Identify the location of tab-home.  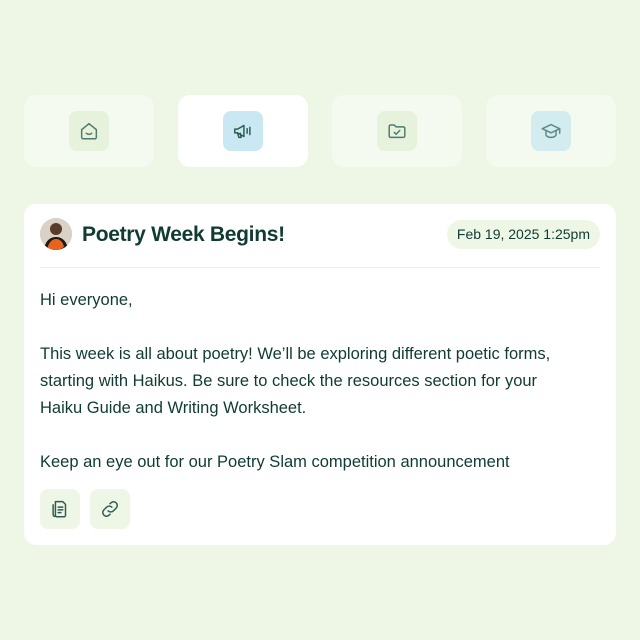
(89, 131).